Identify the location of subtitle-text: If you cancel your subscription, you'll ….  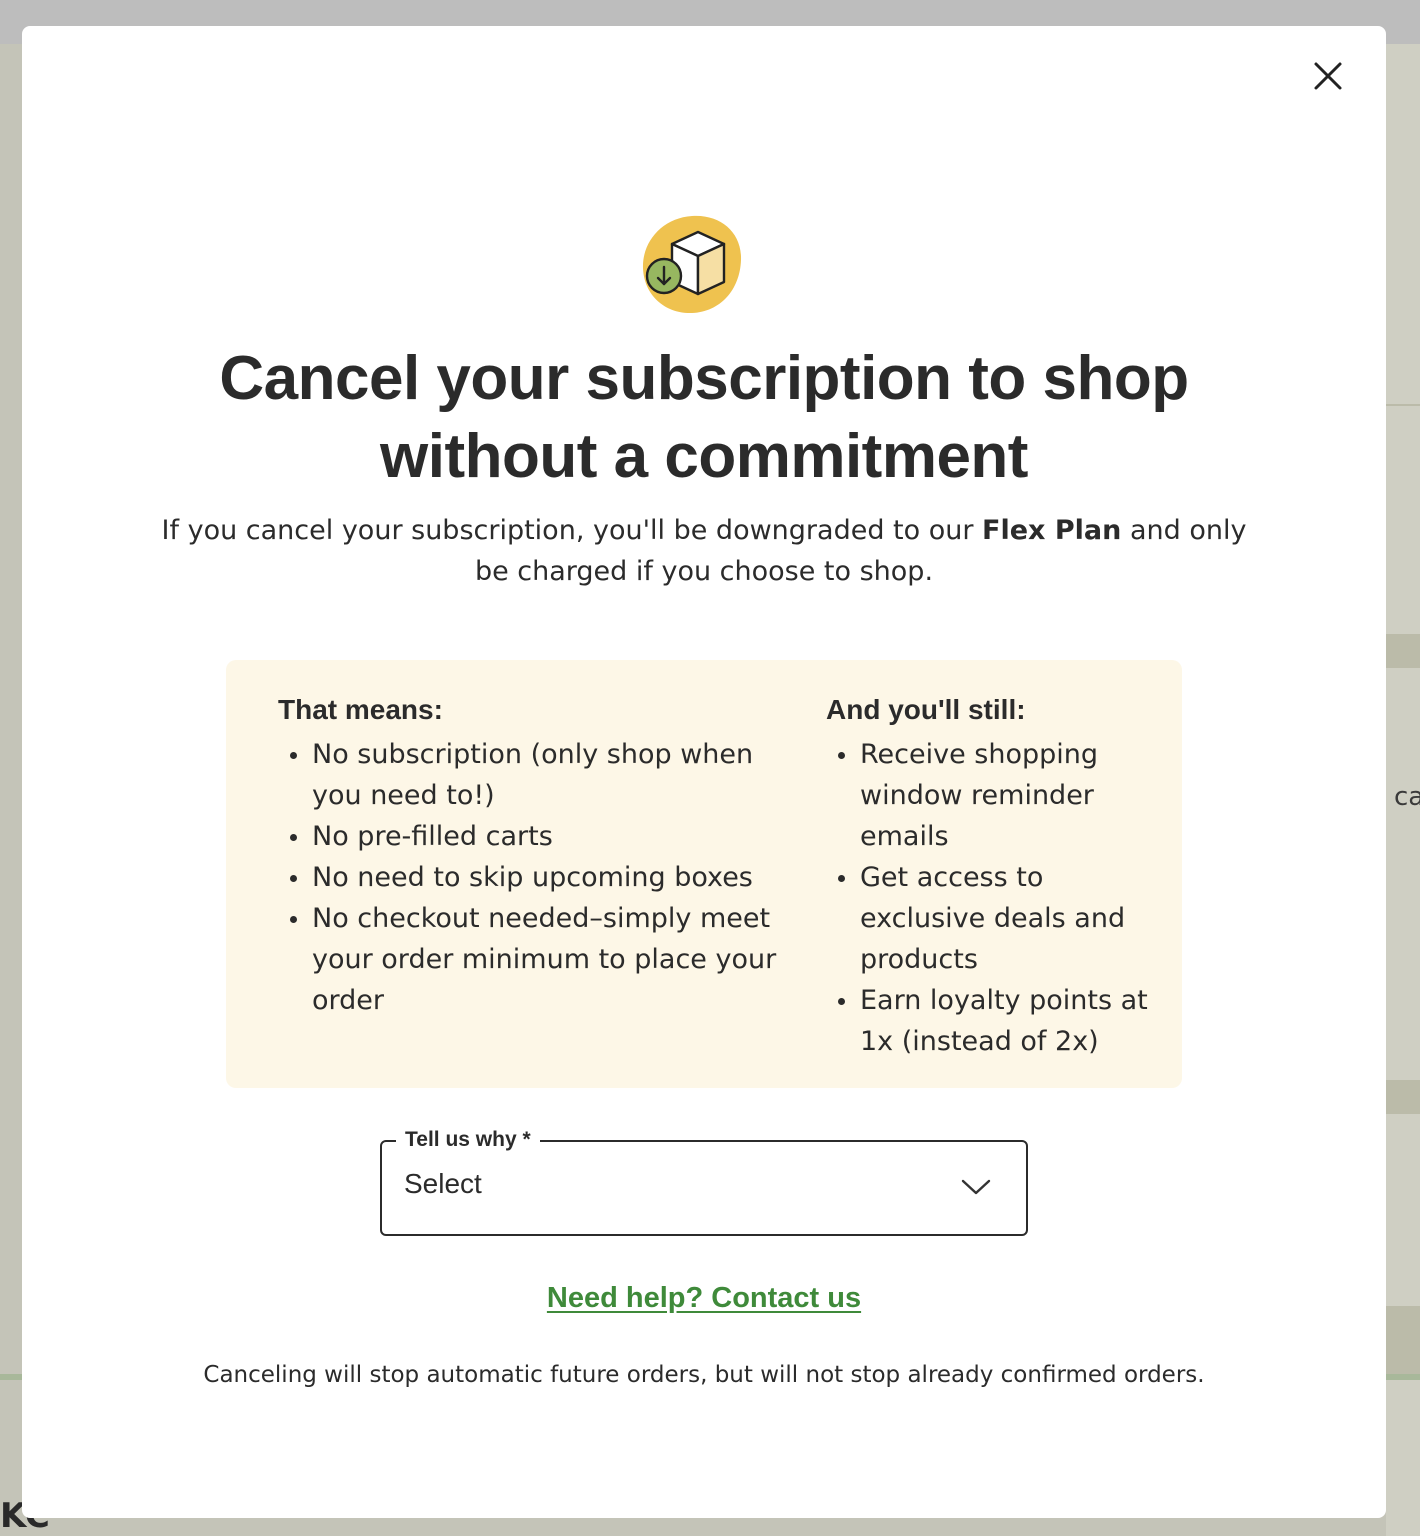
(572, 530).